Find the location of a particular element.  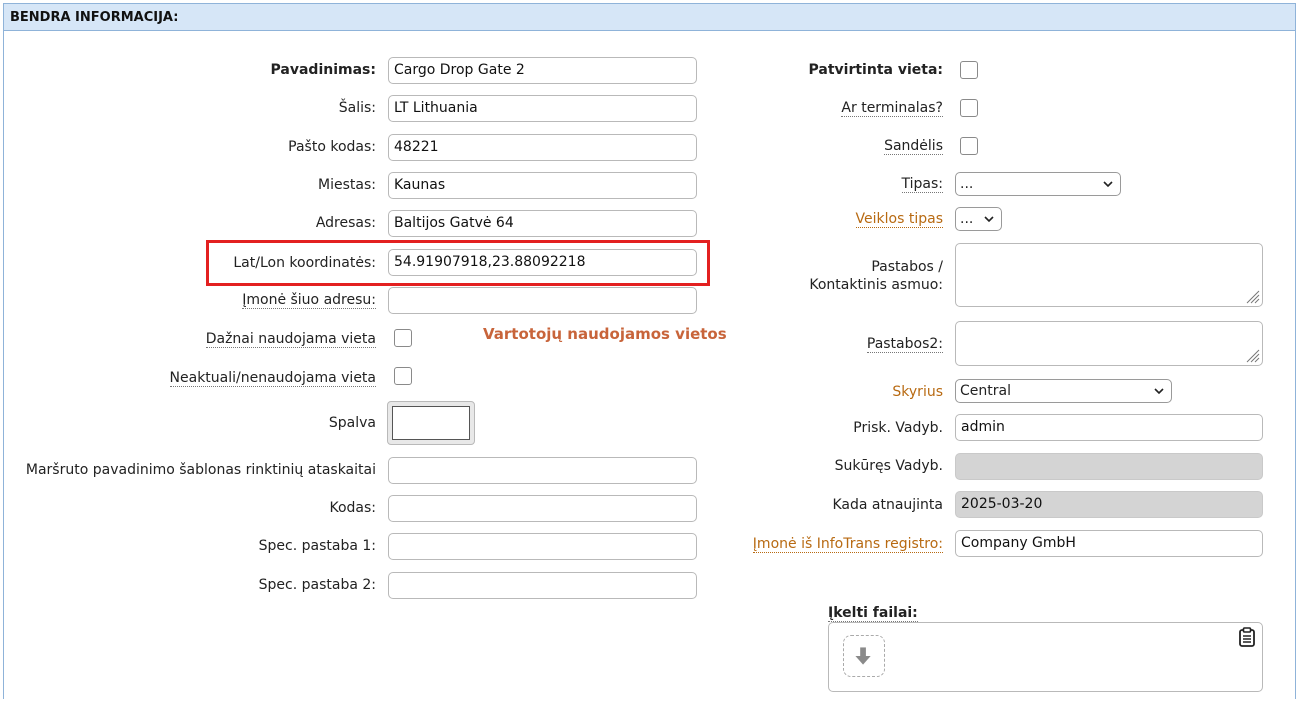

upload-button is located at coordinates (864, 656).